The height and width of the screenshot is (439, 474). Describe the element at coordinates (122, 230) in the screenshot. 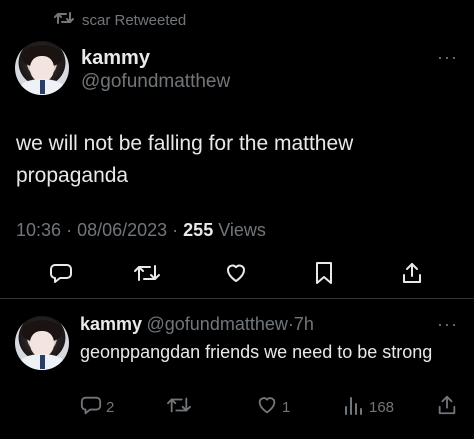

I see `tweet-date: 08/06/2023` at that location.